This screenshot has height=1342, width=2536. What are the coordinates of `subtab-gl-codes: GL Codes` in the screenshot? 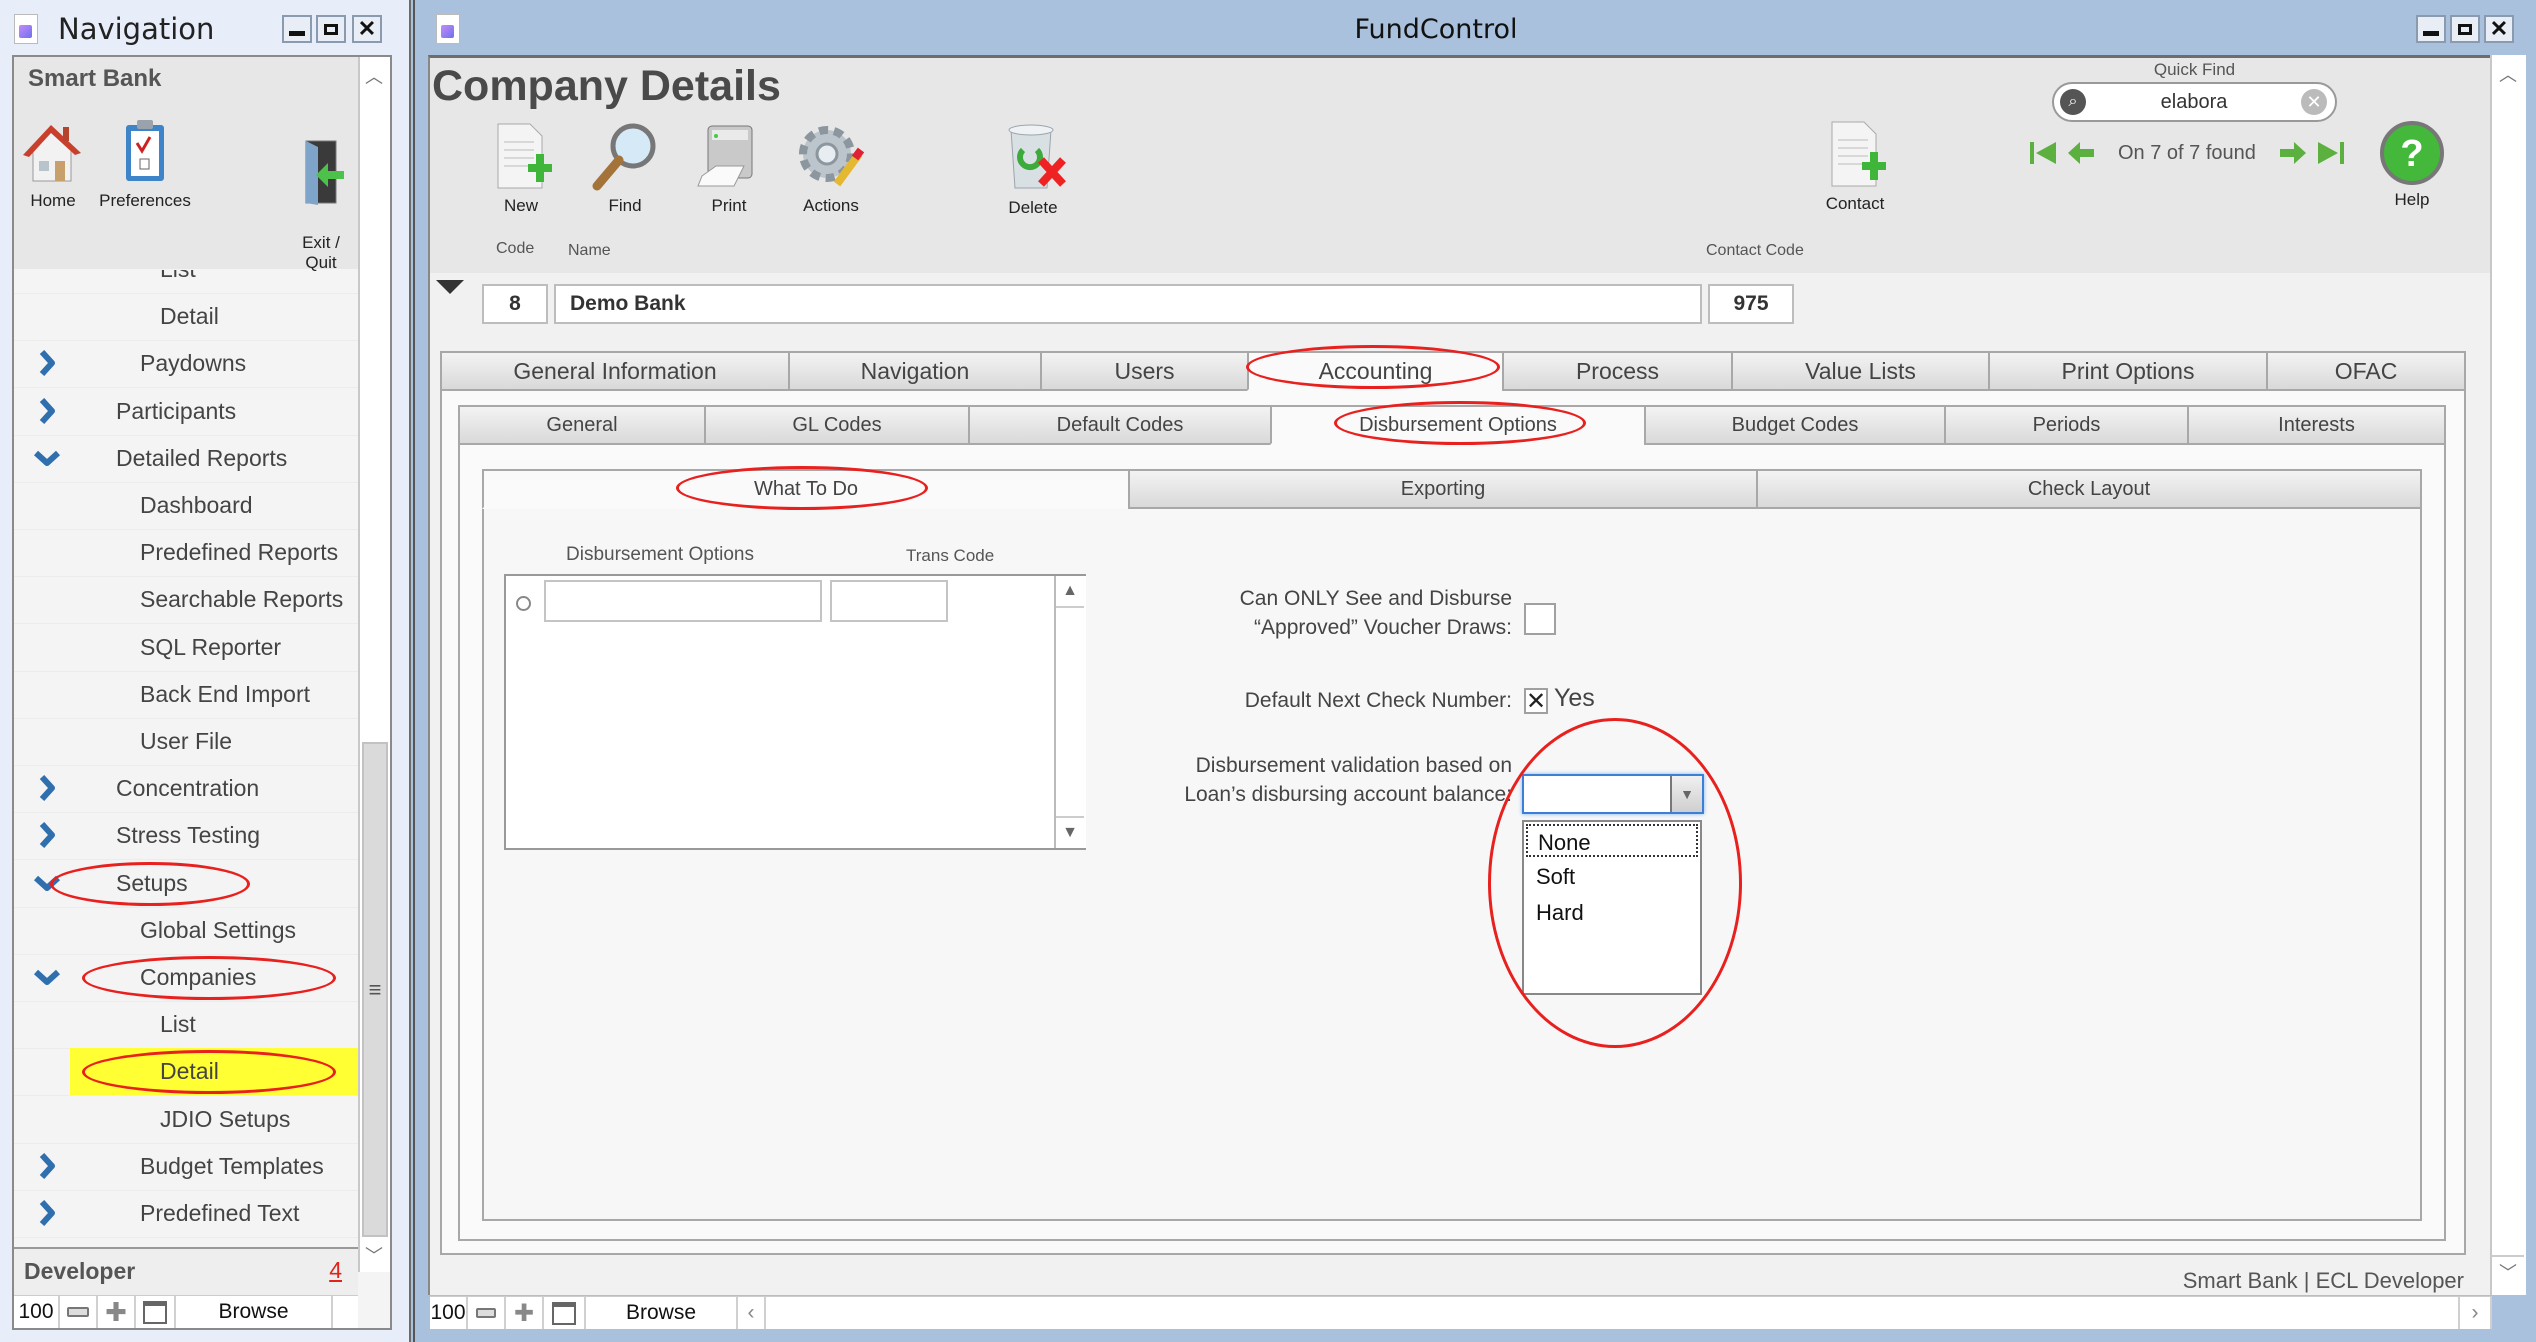 It's located at (836, 425).